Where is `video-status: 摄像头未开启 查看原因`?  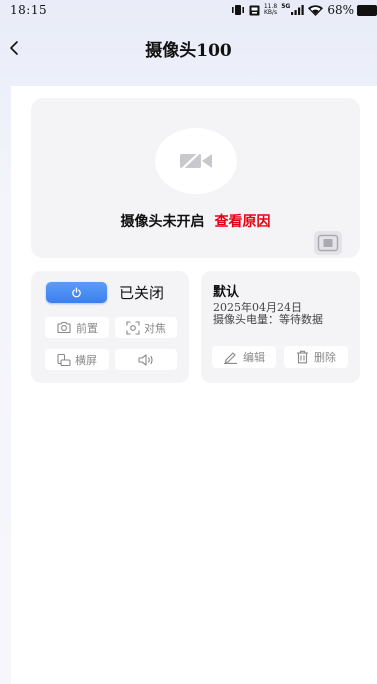
video-status: 摄像头未开启 查看原因 is located at coordinates (195, 221).